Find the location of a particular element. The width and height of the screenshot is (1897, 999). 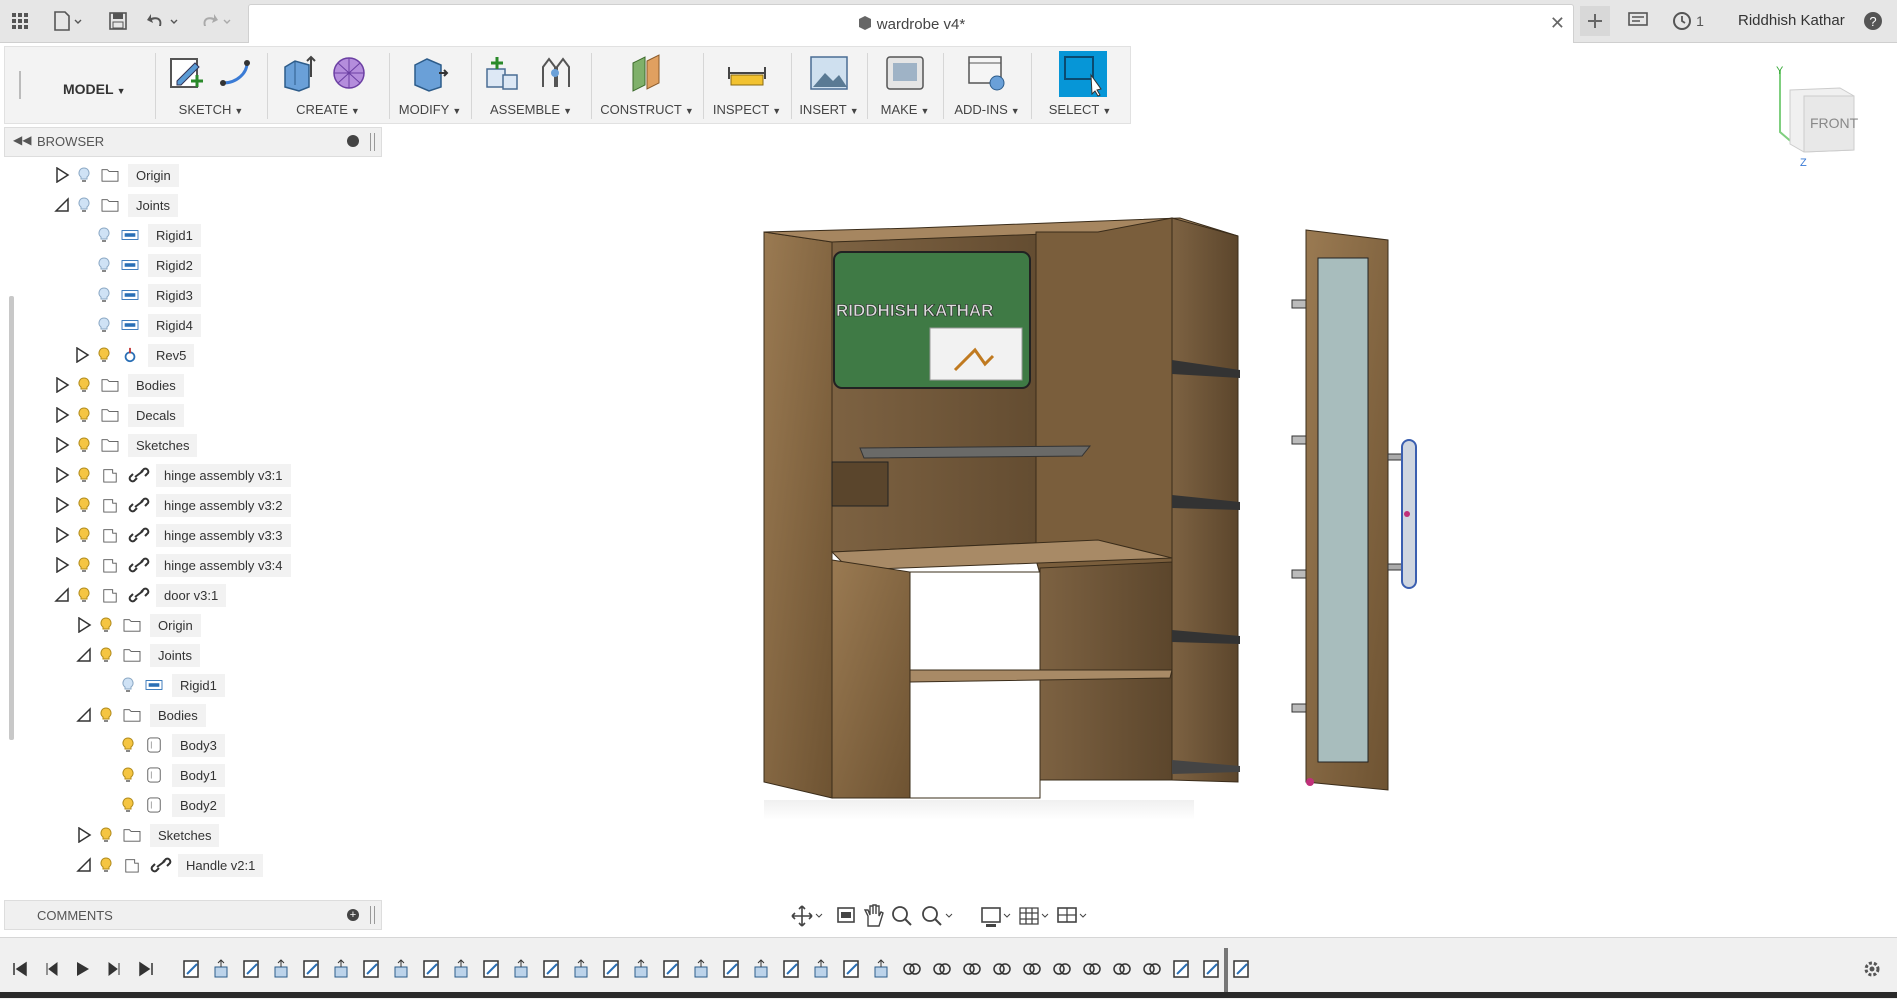

browser-item: door v3:1 is located at coordinates (140, 595).